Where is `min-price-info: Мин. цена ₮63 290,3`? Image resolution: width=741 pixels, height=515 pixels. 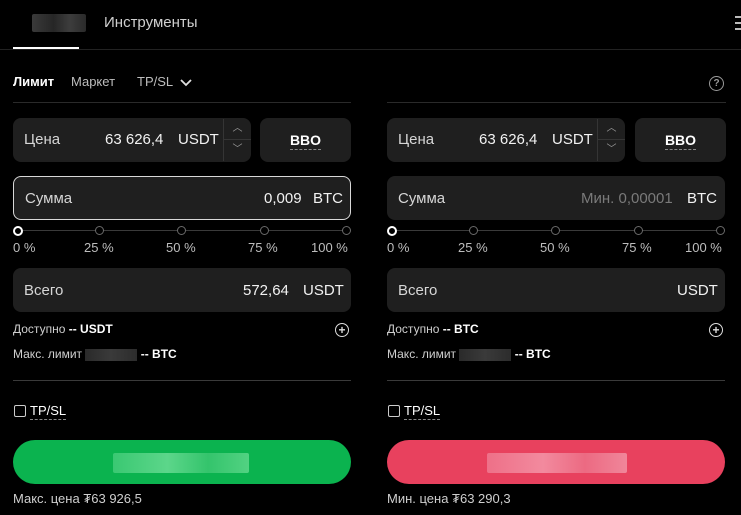
min-price-info: Мин. цена ₮63 290,3 is located at coordinates (449, 498).